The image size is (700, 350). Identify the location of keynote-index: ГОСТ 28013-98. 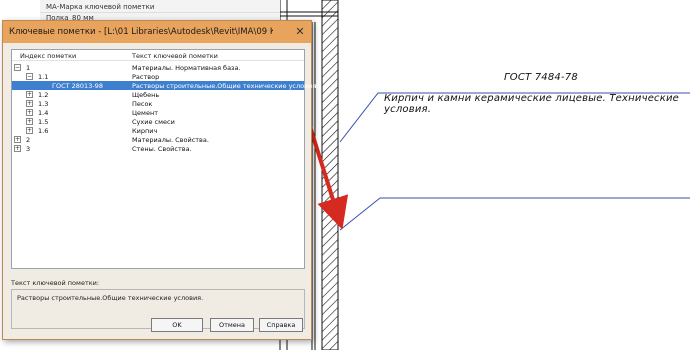
(77, 86).